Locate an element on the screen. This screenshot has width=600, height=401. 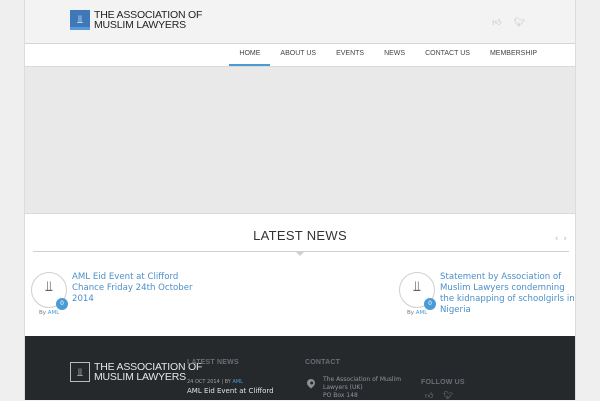
thumbs-up-icon: 👍︎ is located at coordinates (496, 23).